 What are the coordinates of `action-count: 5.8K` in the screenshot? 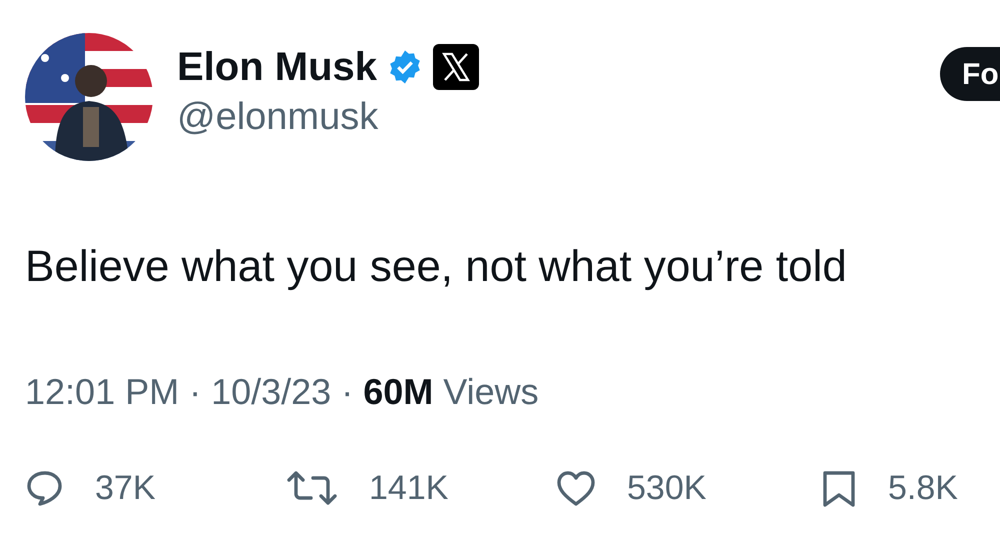 It's located at (923, 488).